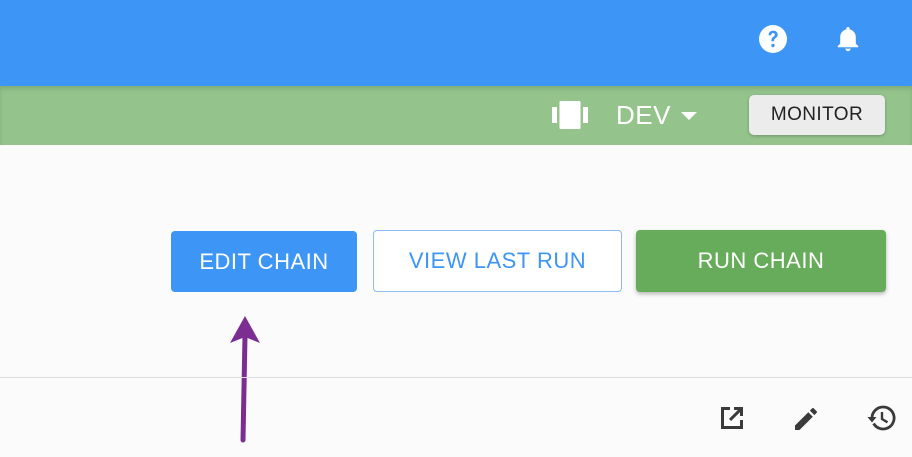 Image resolution: width=912 pixels, height=457 pixels. What do you see at coordinates (817, 115) in the screenshot?
I see `monitor-button: MONITOR` at bounding box center [817, 115].